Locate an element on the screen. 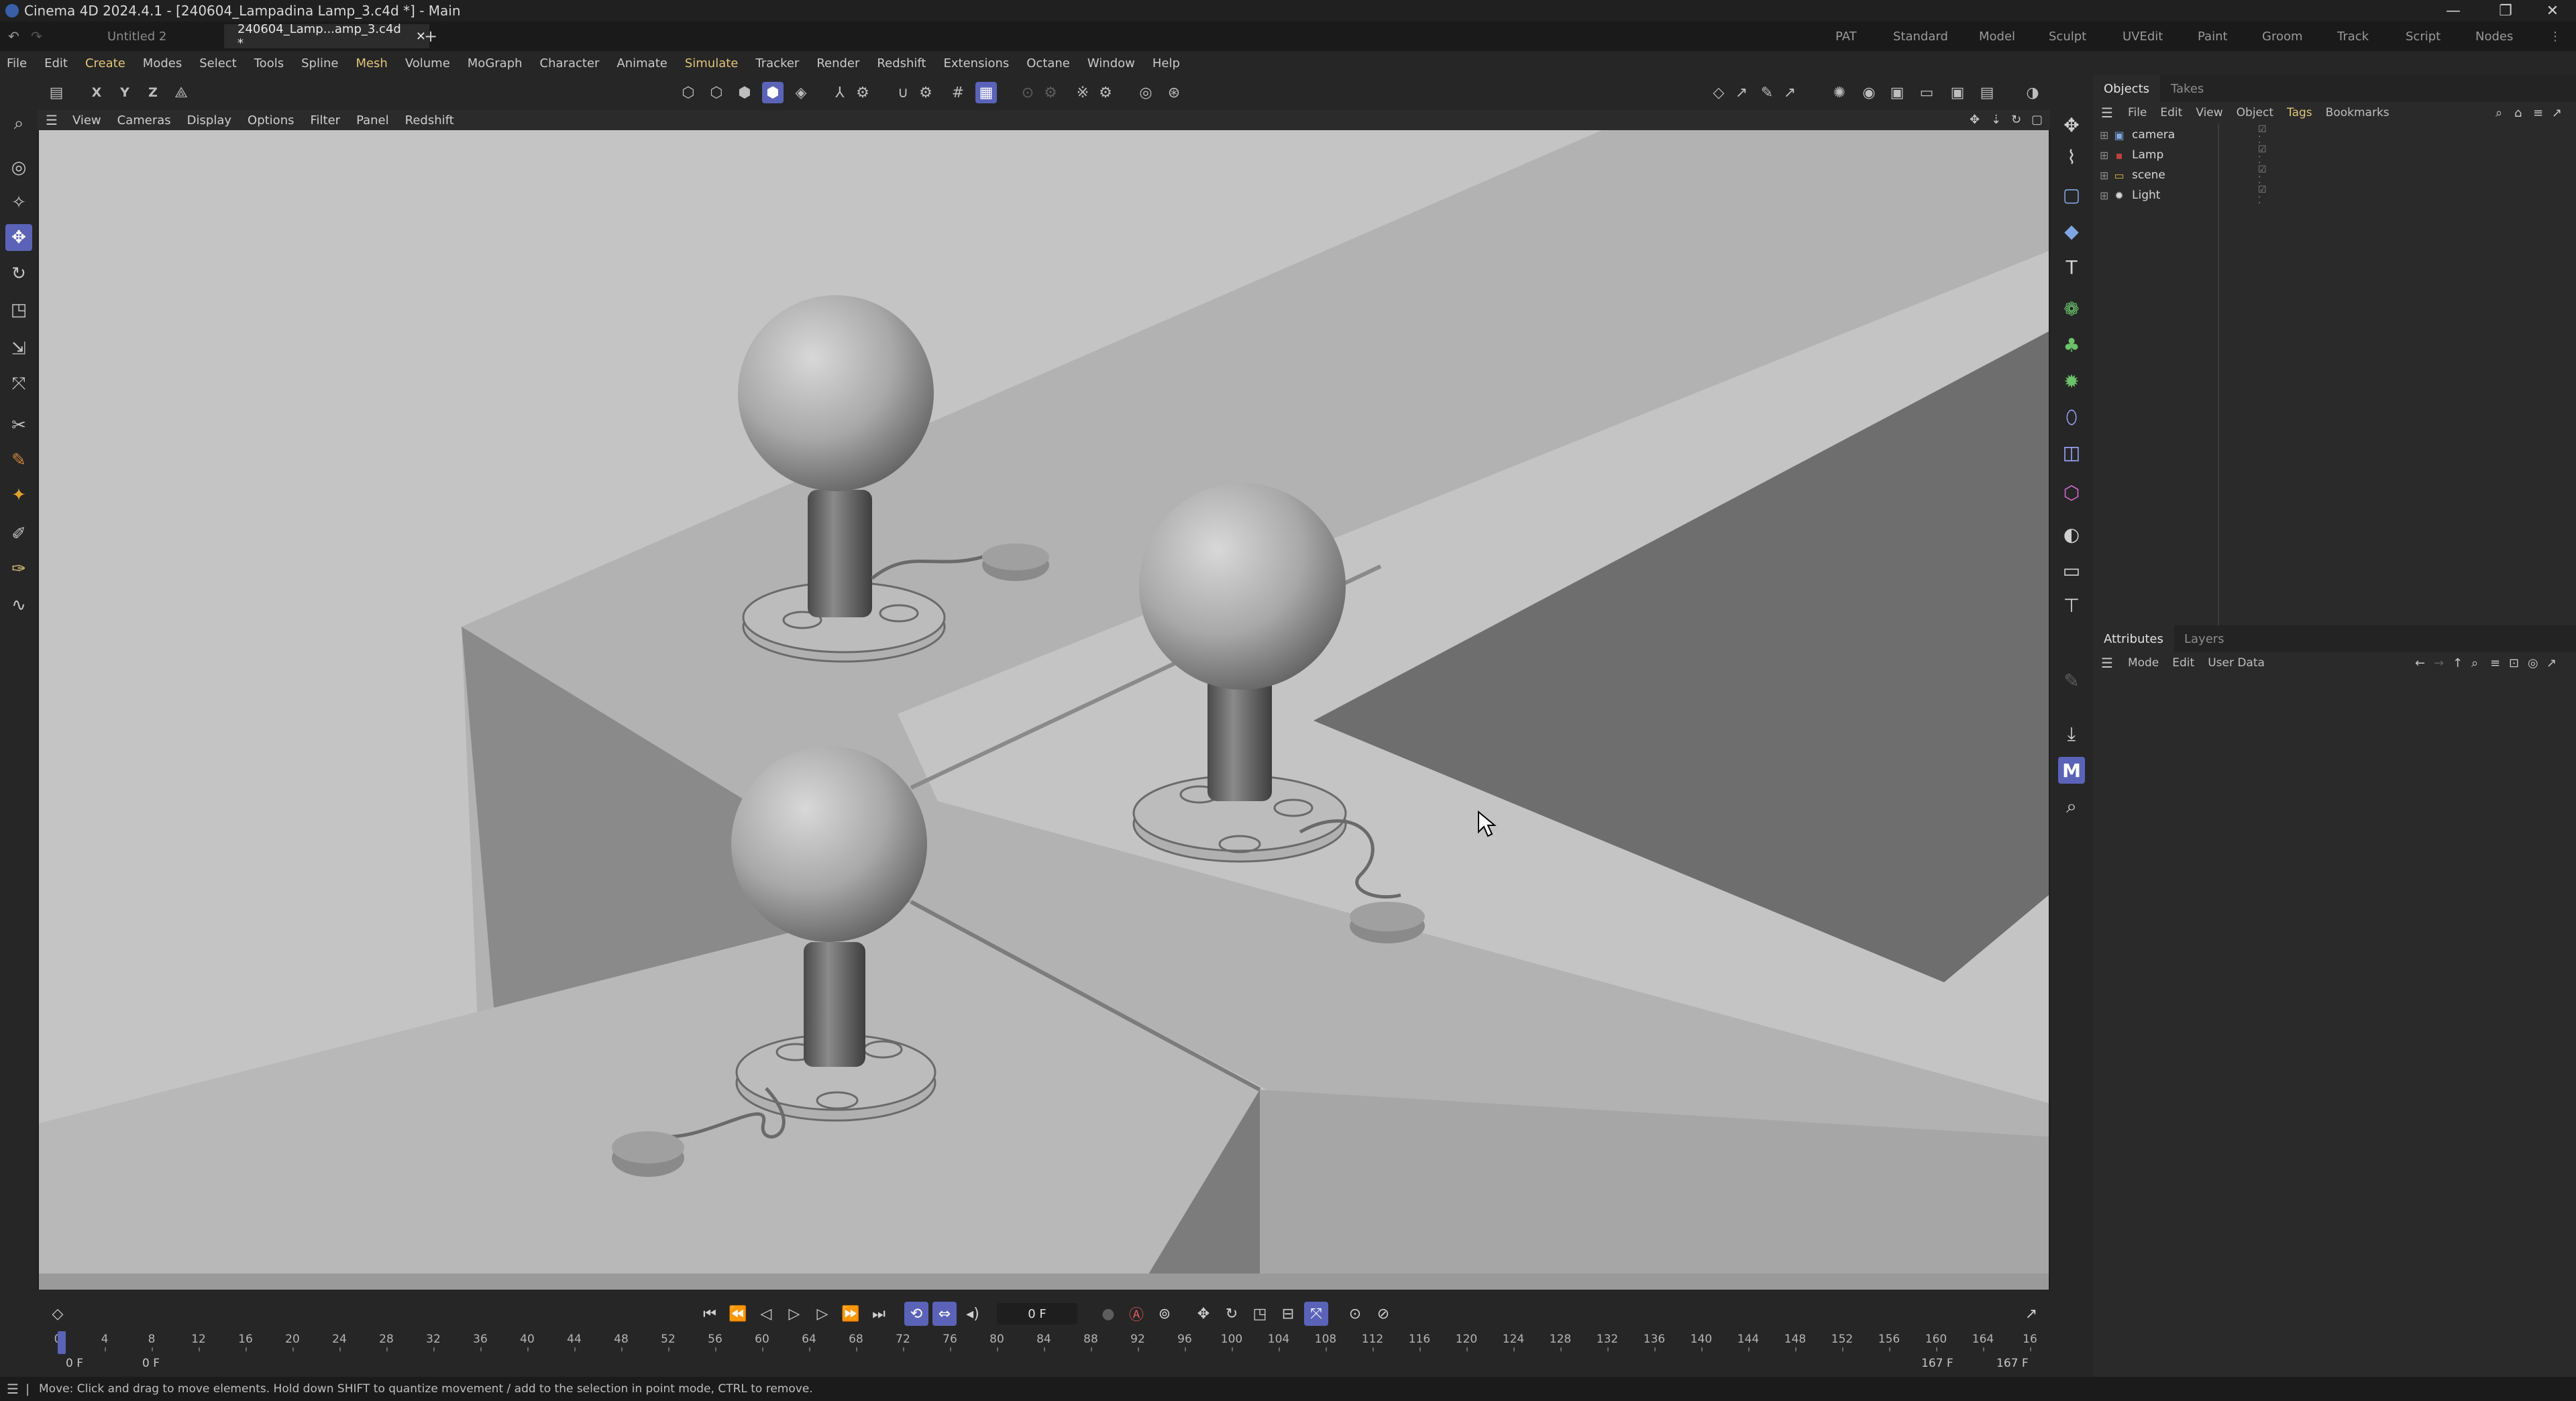 The height and width of the screenshot is (1401, 2576). viewport-menu-options: Options is located at coordinates (270, 120).